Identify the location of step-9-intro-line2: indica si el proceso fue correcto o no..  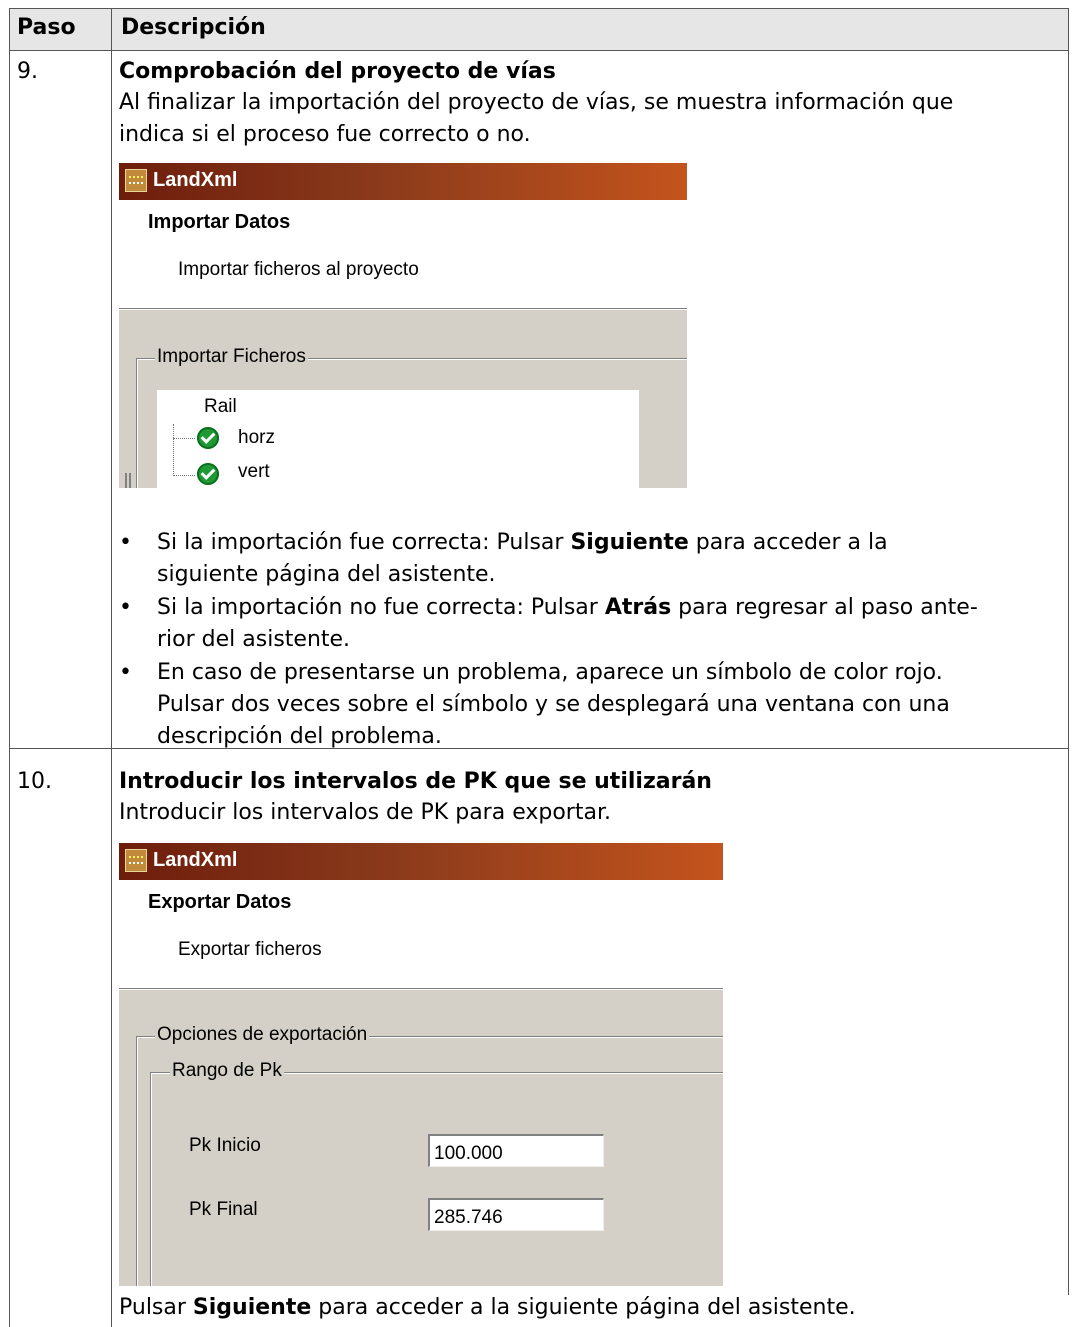
(325, 134).